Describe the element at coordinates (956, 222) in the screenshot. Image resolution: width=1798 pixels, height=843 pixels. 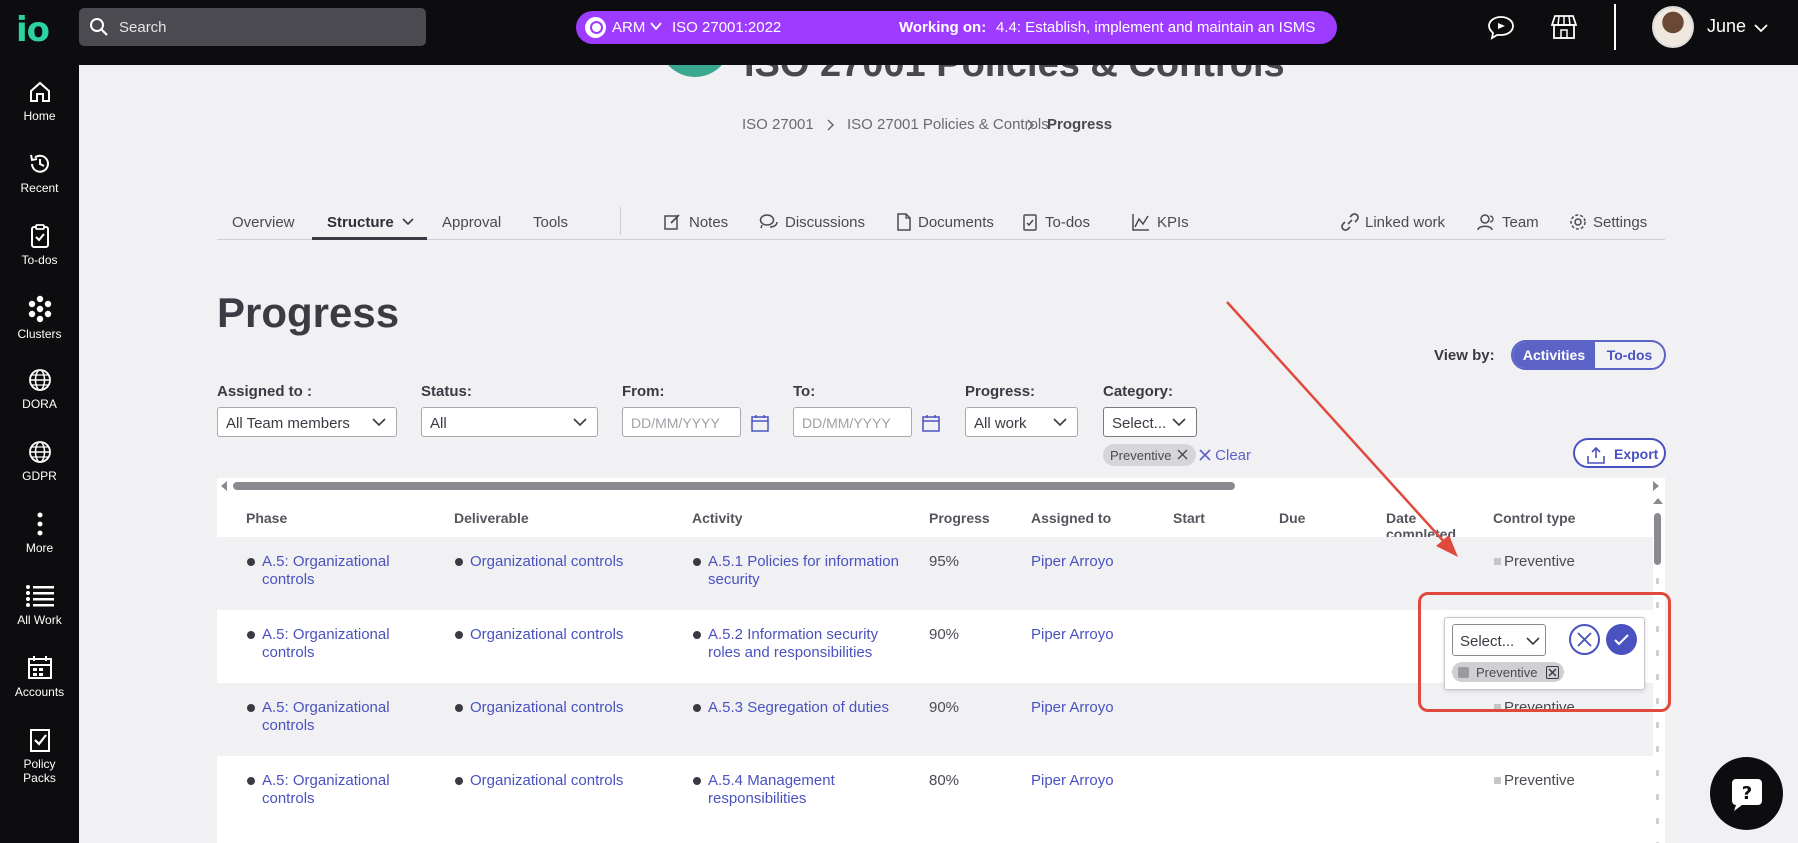
I see `tab-documents: Documents` at that location.